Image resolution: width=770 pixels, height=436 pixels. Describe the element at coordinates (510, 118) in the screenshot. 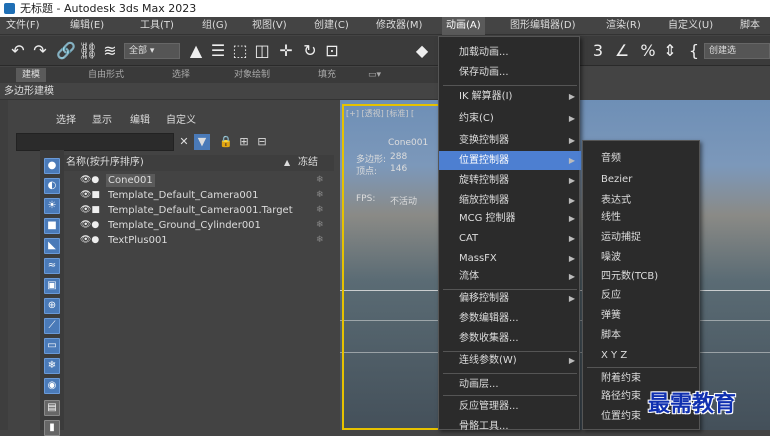

I see `menu-item-constraints: 约束(C) ▶` at that location.